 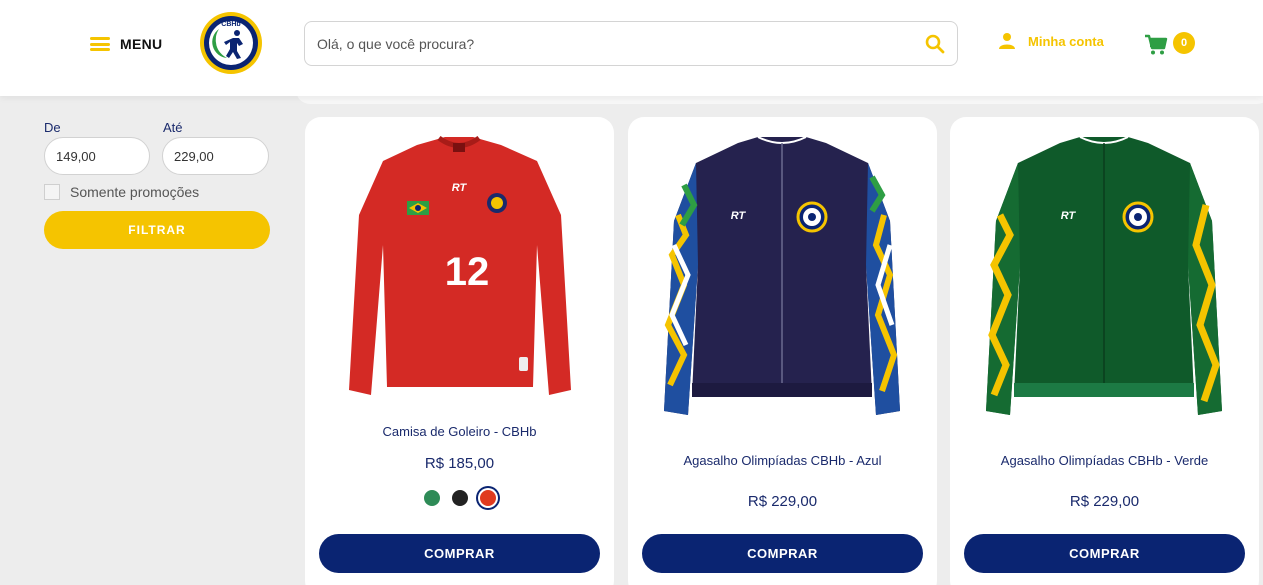 What do you see at coordinates (100, 44) in the screenshot?
I see `hamburger-icon` at bounding box center [100, 44].